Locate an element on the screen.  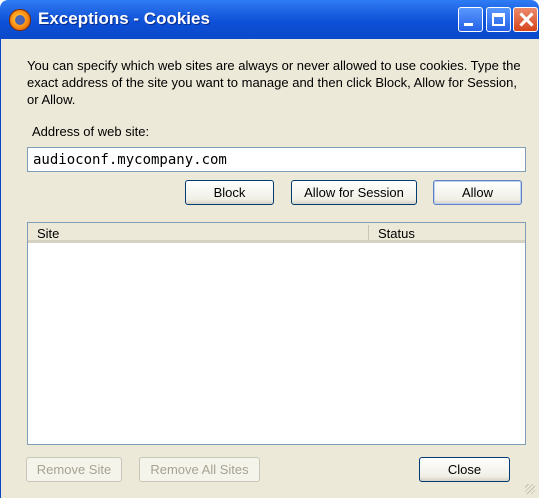
title-bar: Exceptions - Cookies is located at coordinates (269, 19).